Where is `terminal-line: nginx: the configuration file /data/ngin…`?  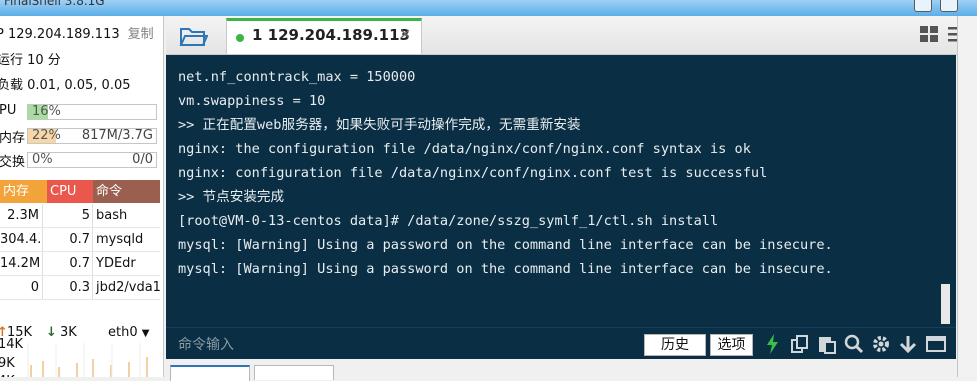
terminal-line: nginx: the configuration file /data/ngin… is located at coordinates (464, 149).